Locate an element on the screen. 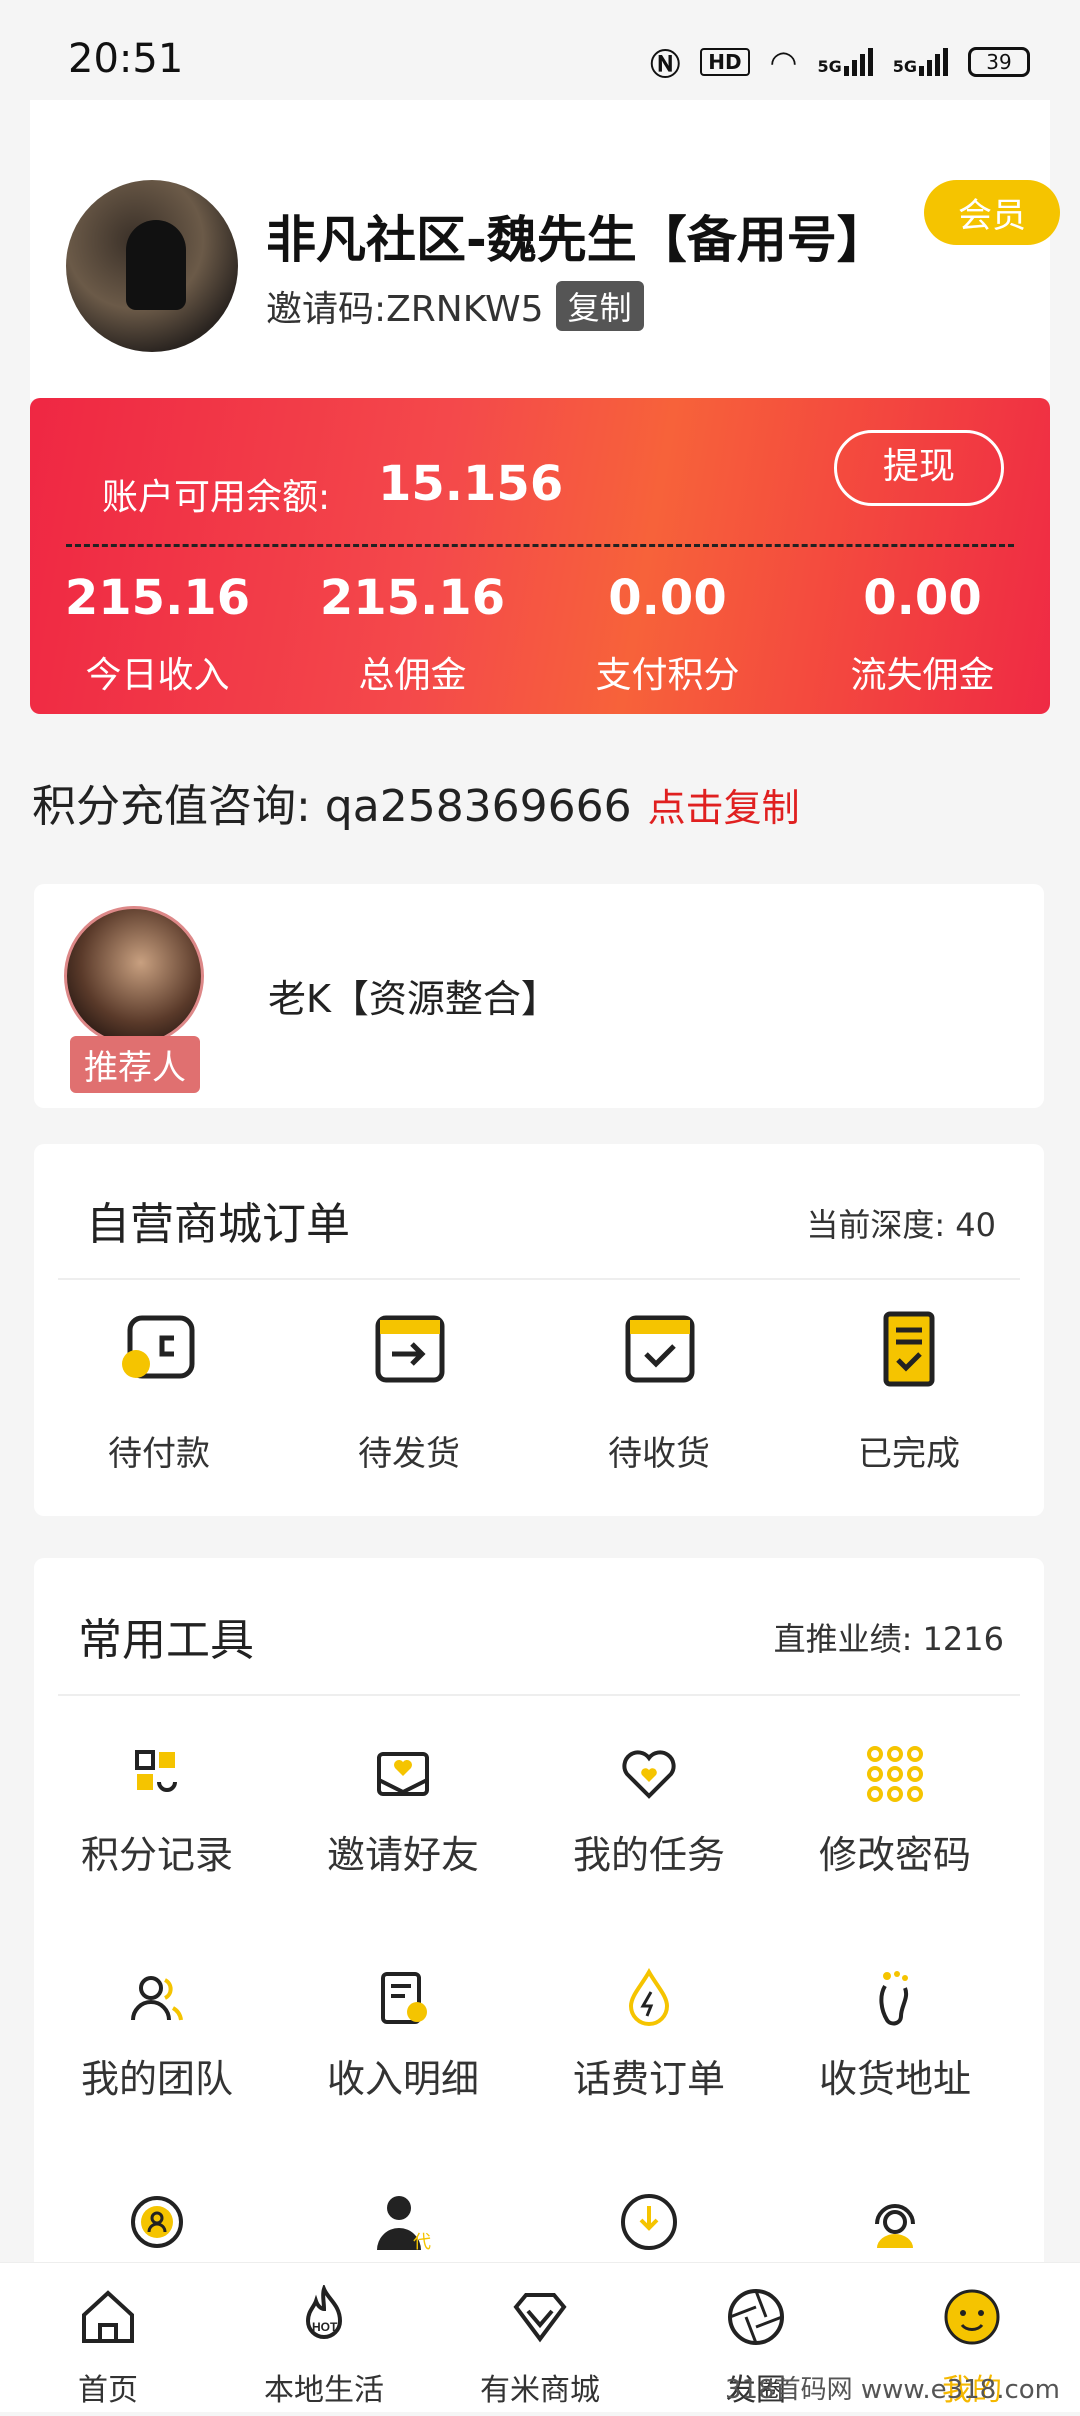 This screenshot has height=2416, width=1080. points-record-icon is located at coordinates (157, 1774).